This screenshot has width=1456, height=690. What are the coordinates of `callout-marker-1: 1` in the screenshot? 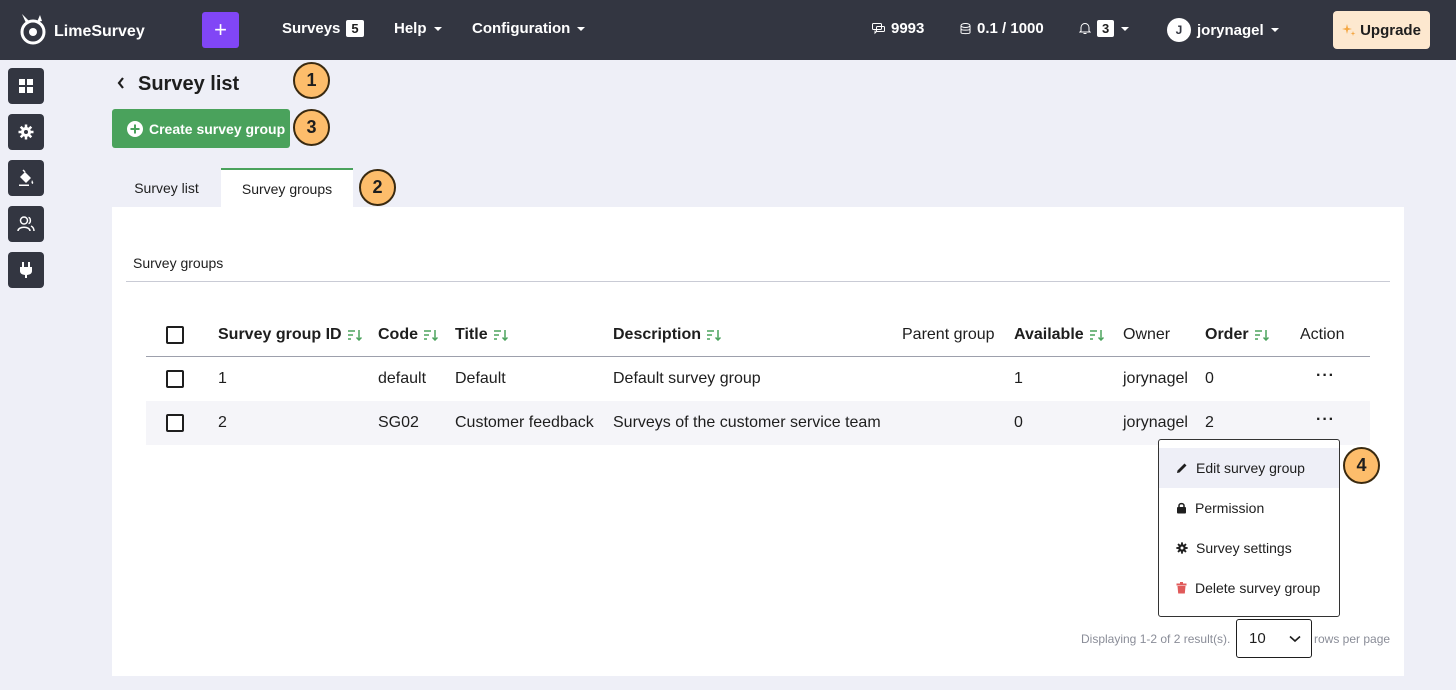 It's located at (311, 80).